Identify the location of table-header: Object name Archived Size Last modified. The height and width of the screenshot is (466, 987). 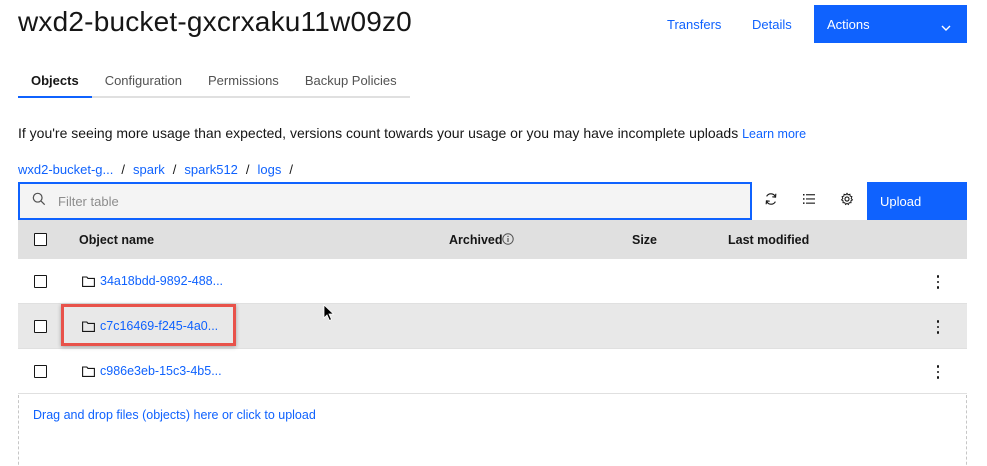
(492, 239).